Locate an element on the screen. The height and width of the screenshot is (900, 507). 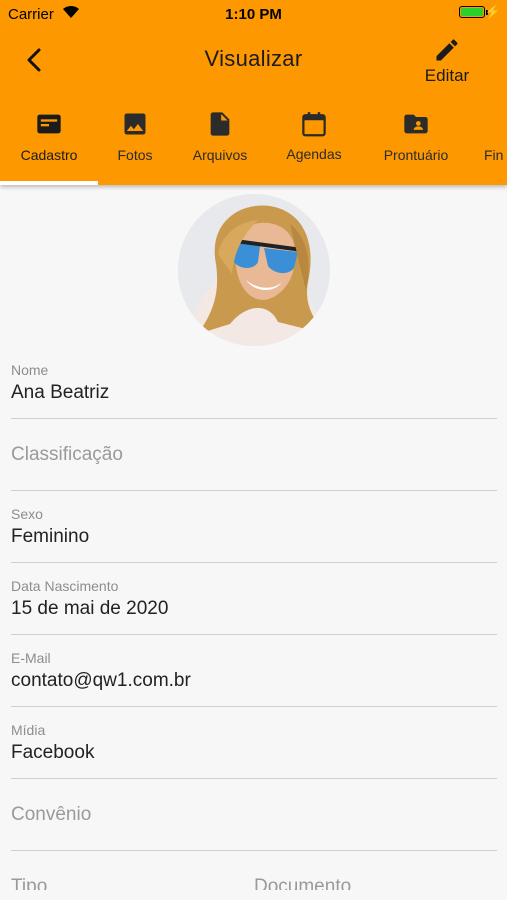
documento-placeholder: Documento is located at coordinates (303, 883).